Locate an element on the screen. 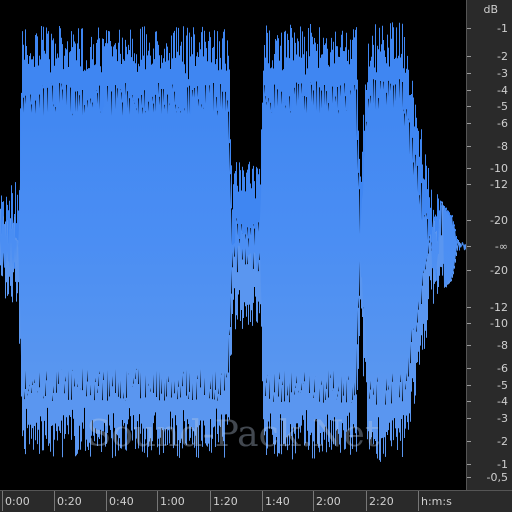 The height and width of the screenshot is (512, 512). time-label: 0:40 is located at coordinates (121, 501).